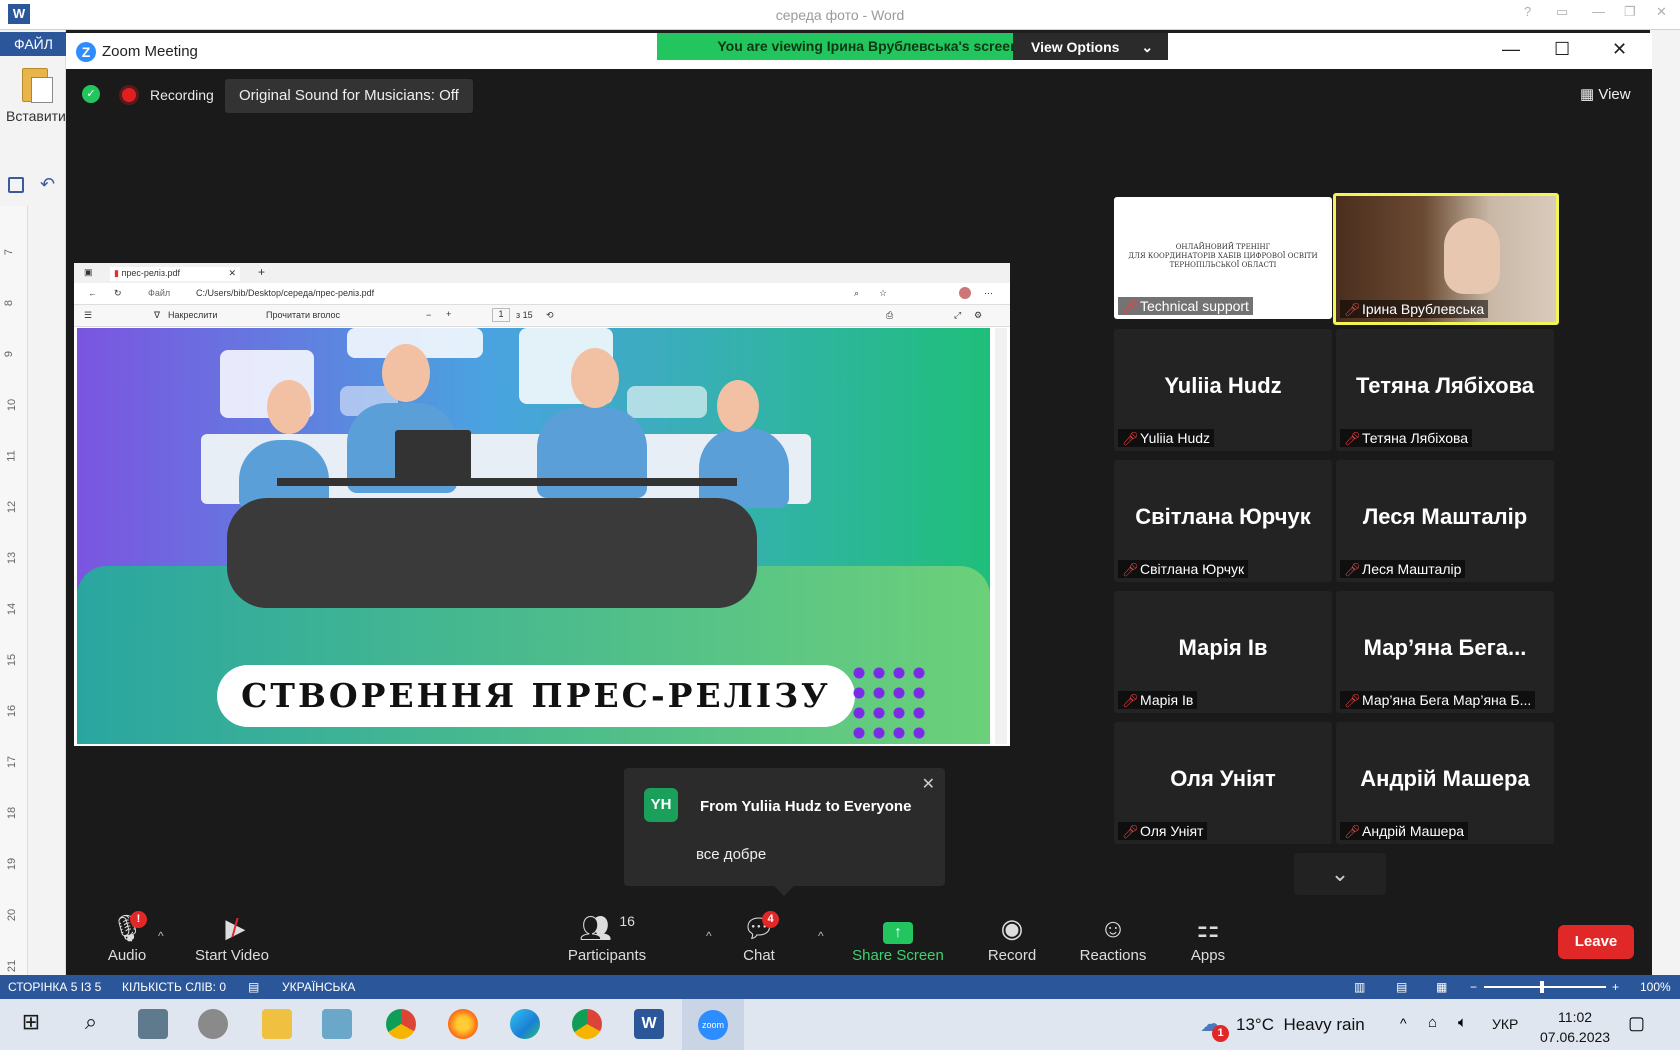  Describe the element at coordinates (92, 293) in the screenshot. I see `back-icon: ←` at that location.